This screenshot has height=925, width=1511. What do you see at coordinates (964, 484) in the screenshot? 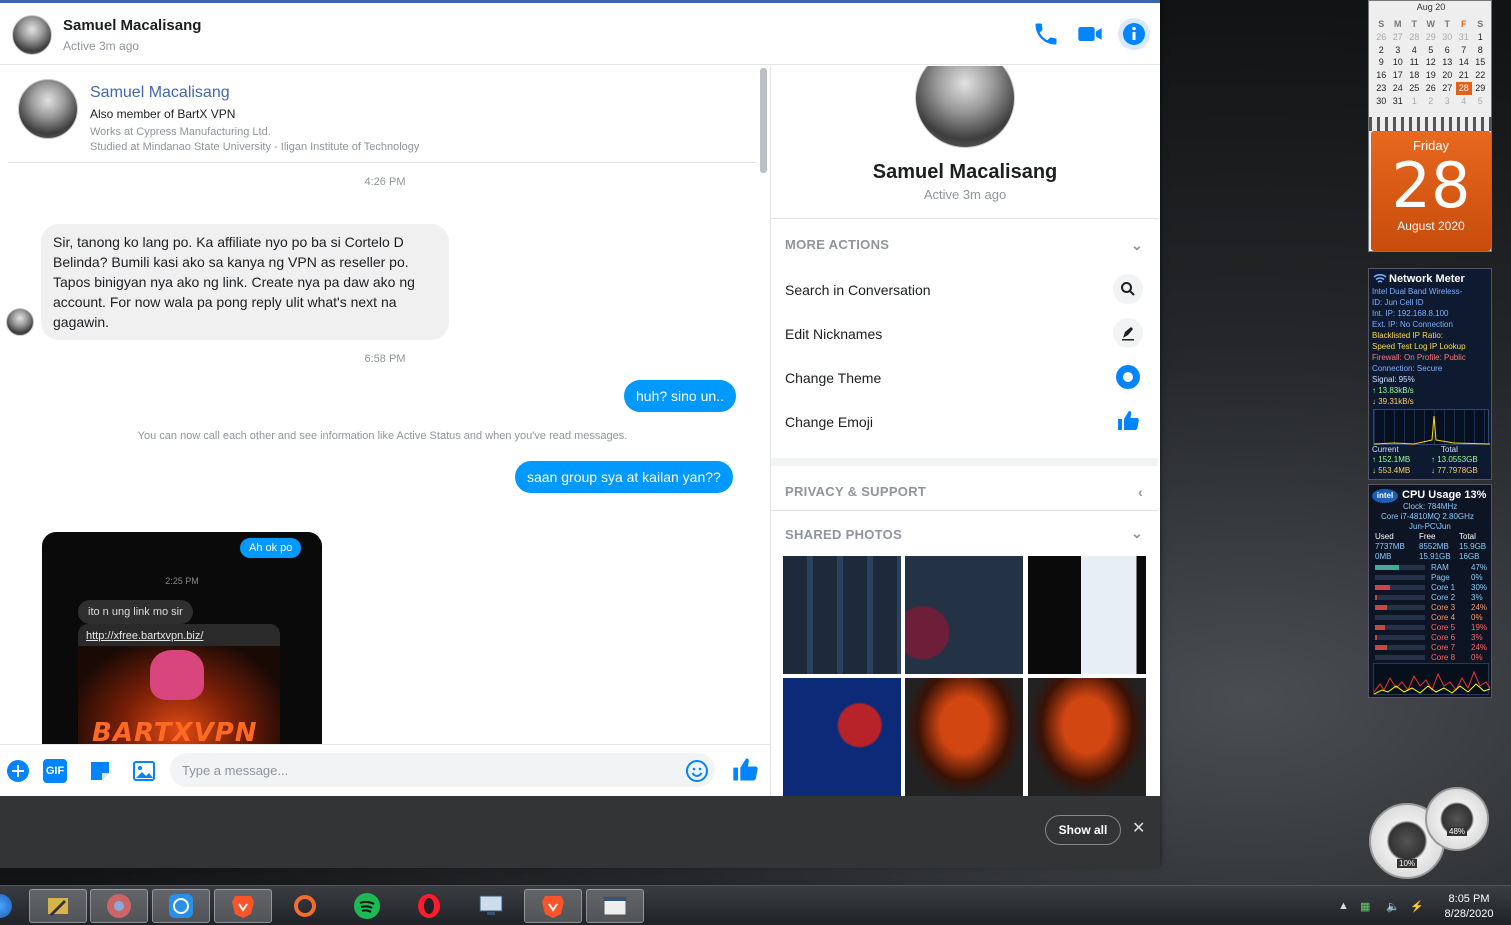
I see `privacy-support-header: PRIVACY & SUPPORT ‹` at bounding box center [964, 484].